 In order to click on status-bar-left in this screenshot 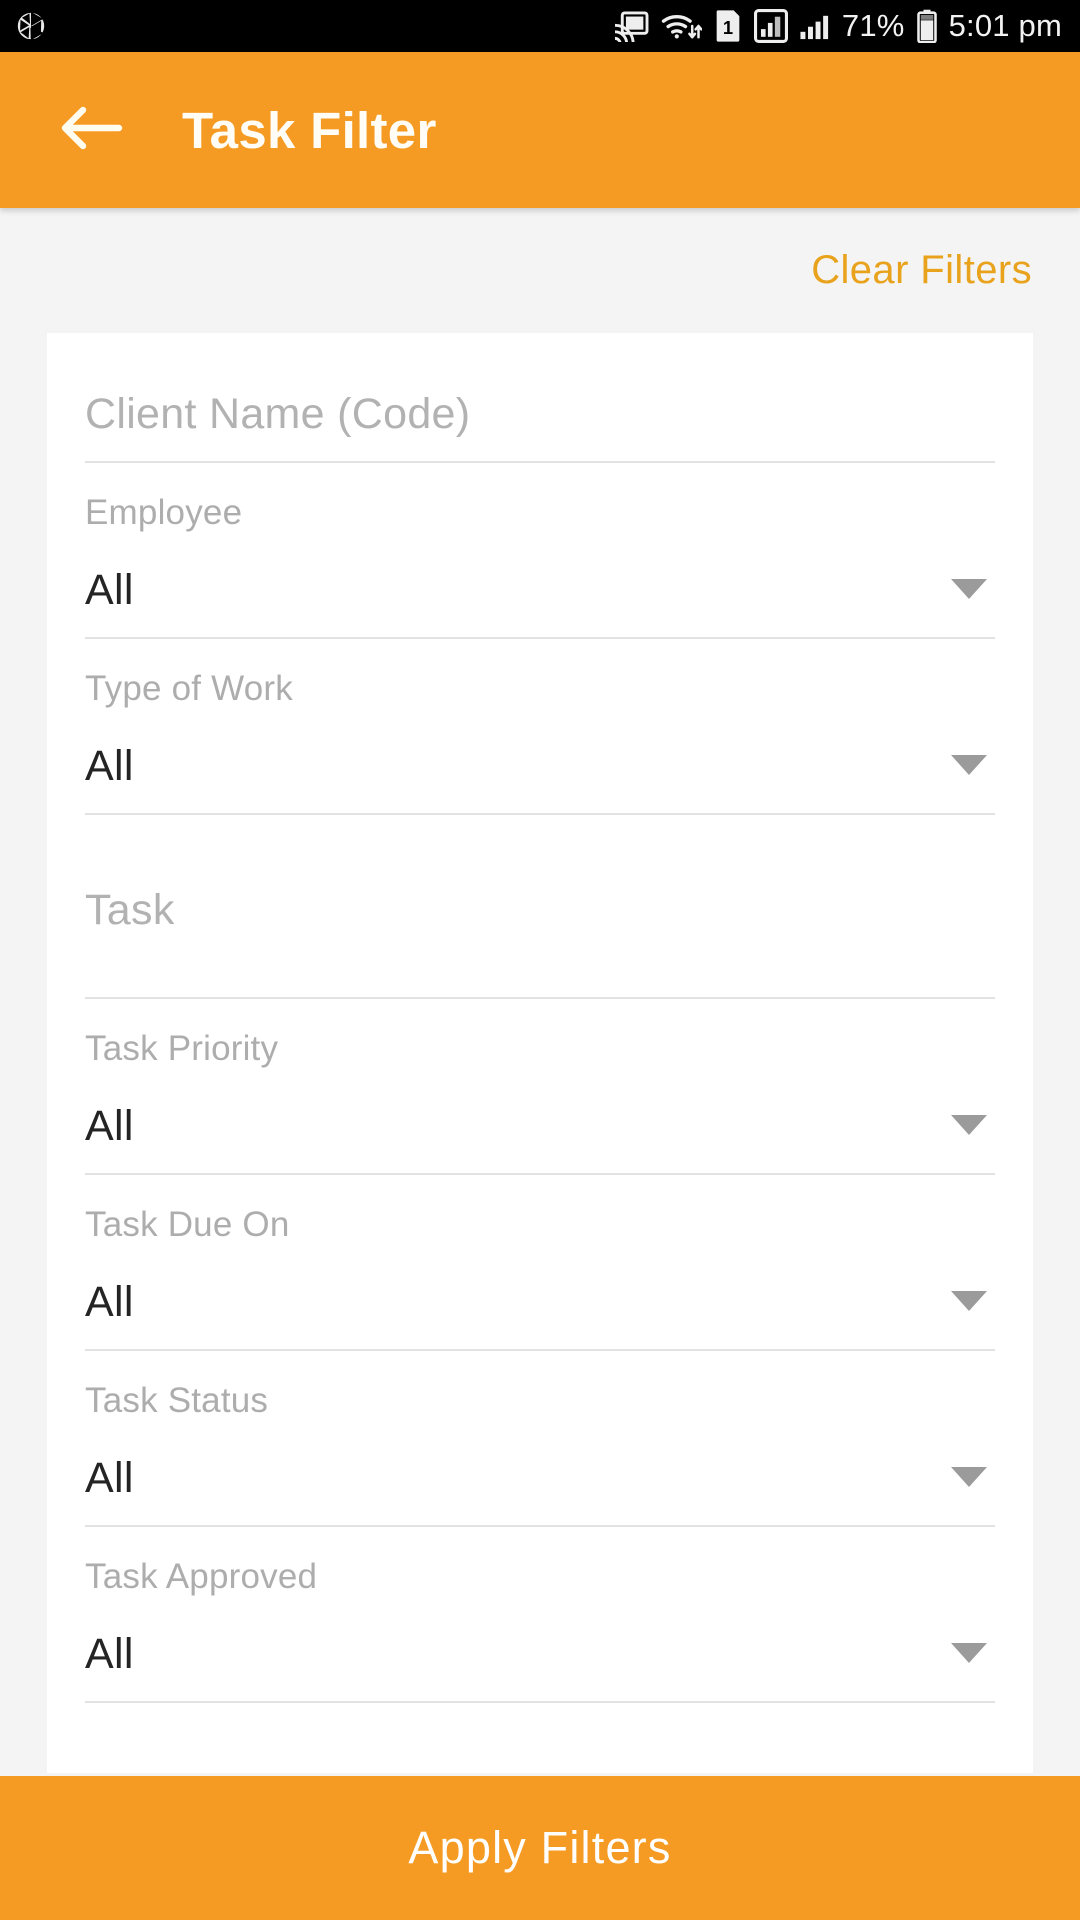, I will do `click(31, 26)`.